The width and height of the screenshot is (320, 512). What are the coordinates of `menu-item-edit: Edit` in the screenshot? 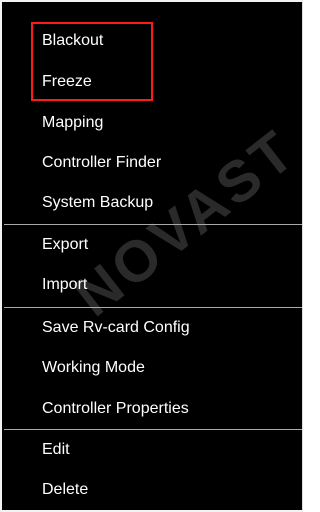 It's located at (152, 450).